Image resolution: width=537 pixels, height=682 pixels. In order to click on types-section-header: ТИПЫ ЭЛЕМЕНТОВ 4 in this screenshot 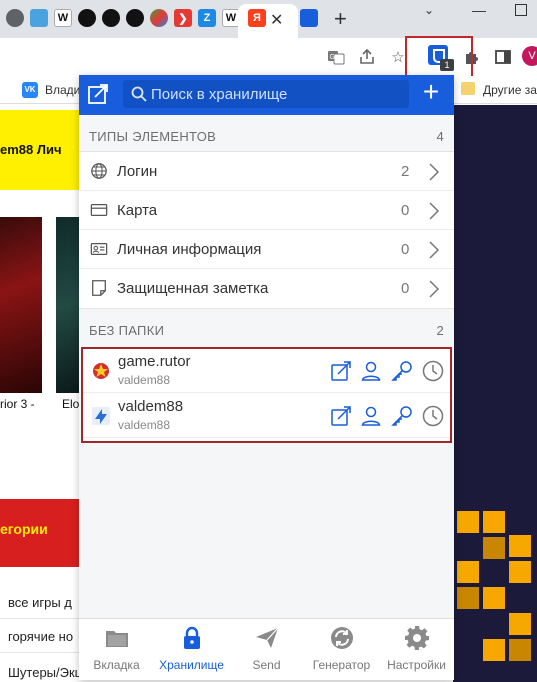, I will do `click(266, 134)`.